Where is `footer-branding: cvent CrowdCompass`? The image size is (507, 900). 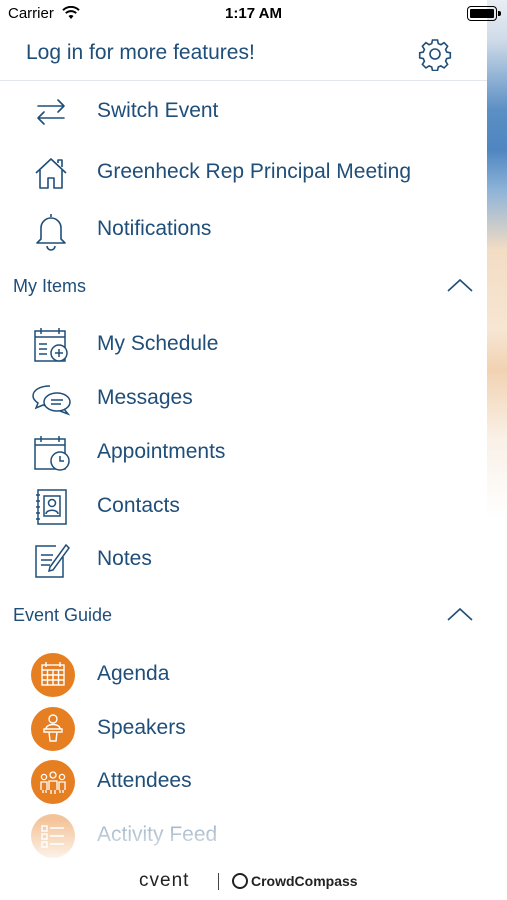
footer-branding: cvent CrowdCompass is located at coordinates (243, 880).